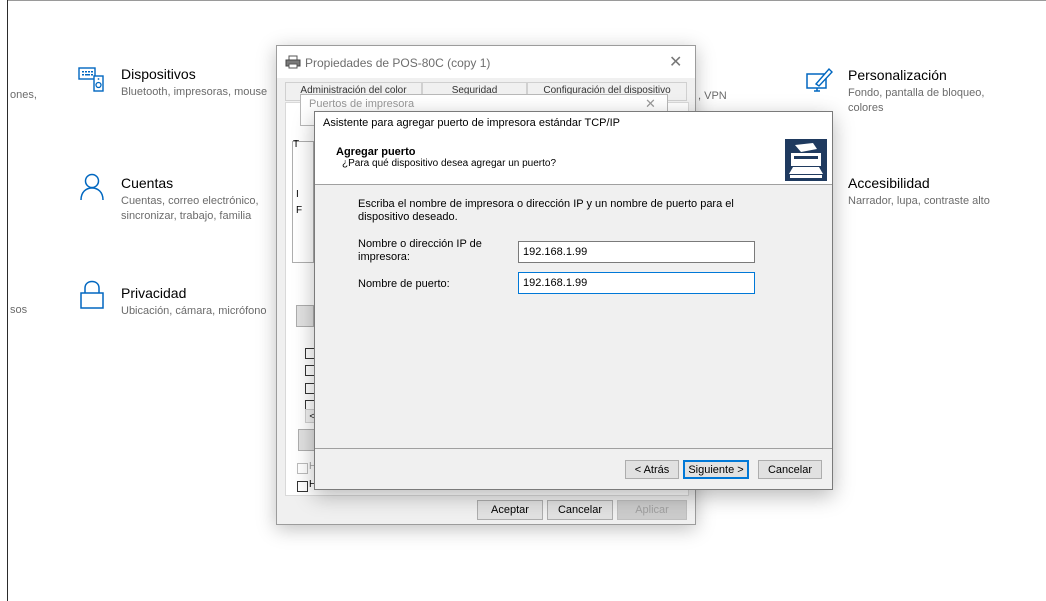  Describe the element at coordinates (302, 486) in the screenshot. I see `checkbox` at that location.